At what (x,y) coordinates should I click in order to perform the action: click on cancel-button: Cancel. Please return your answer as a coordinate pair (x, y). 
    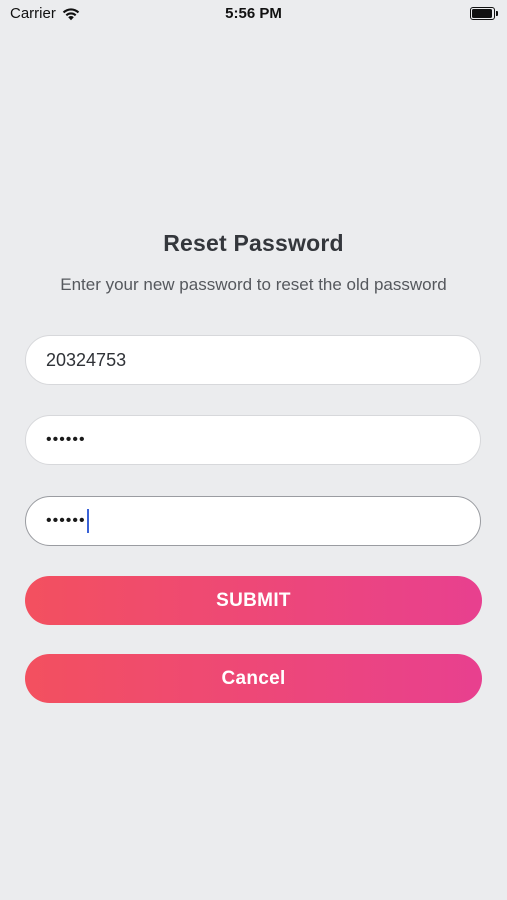
    Looking at the image, I should click on (253, 678).